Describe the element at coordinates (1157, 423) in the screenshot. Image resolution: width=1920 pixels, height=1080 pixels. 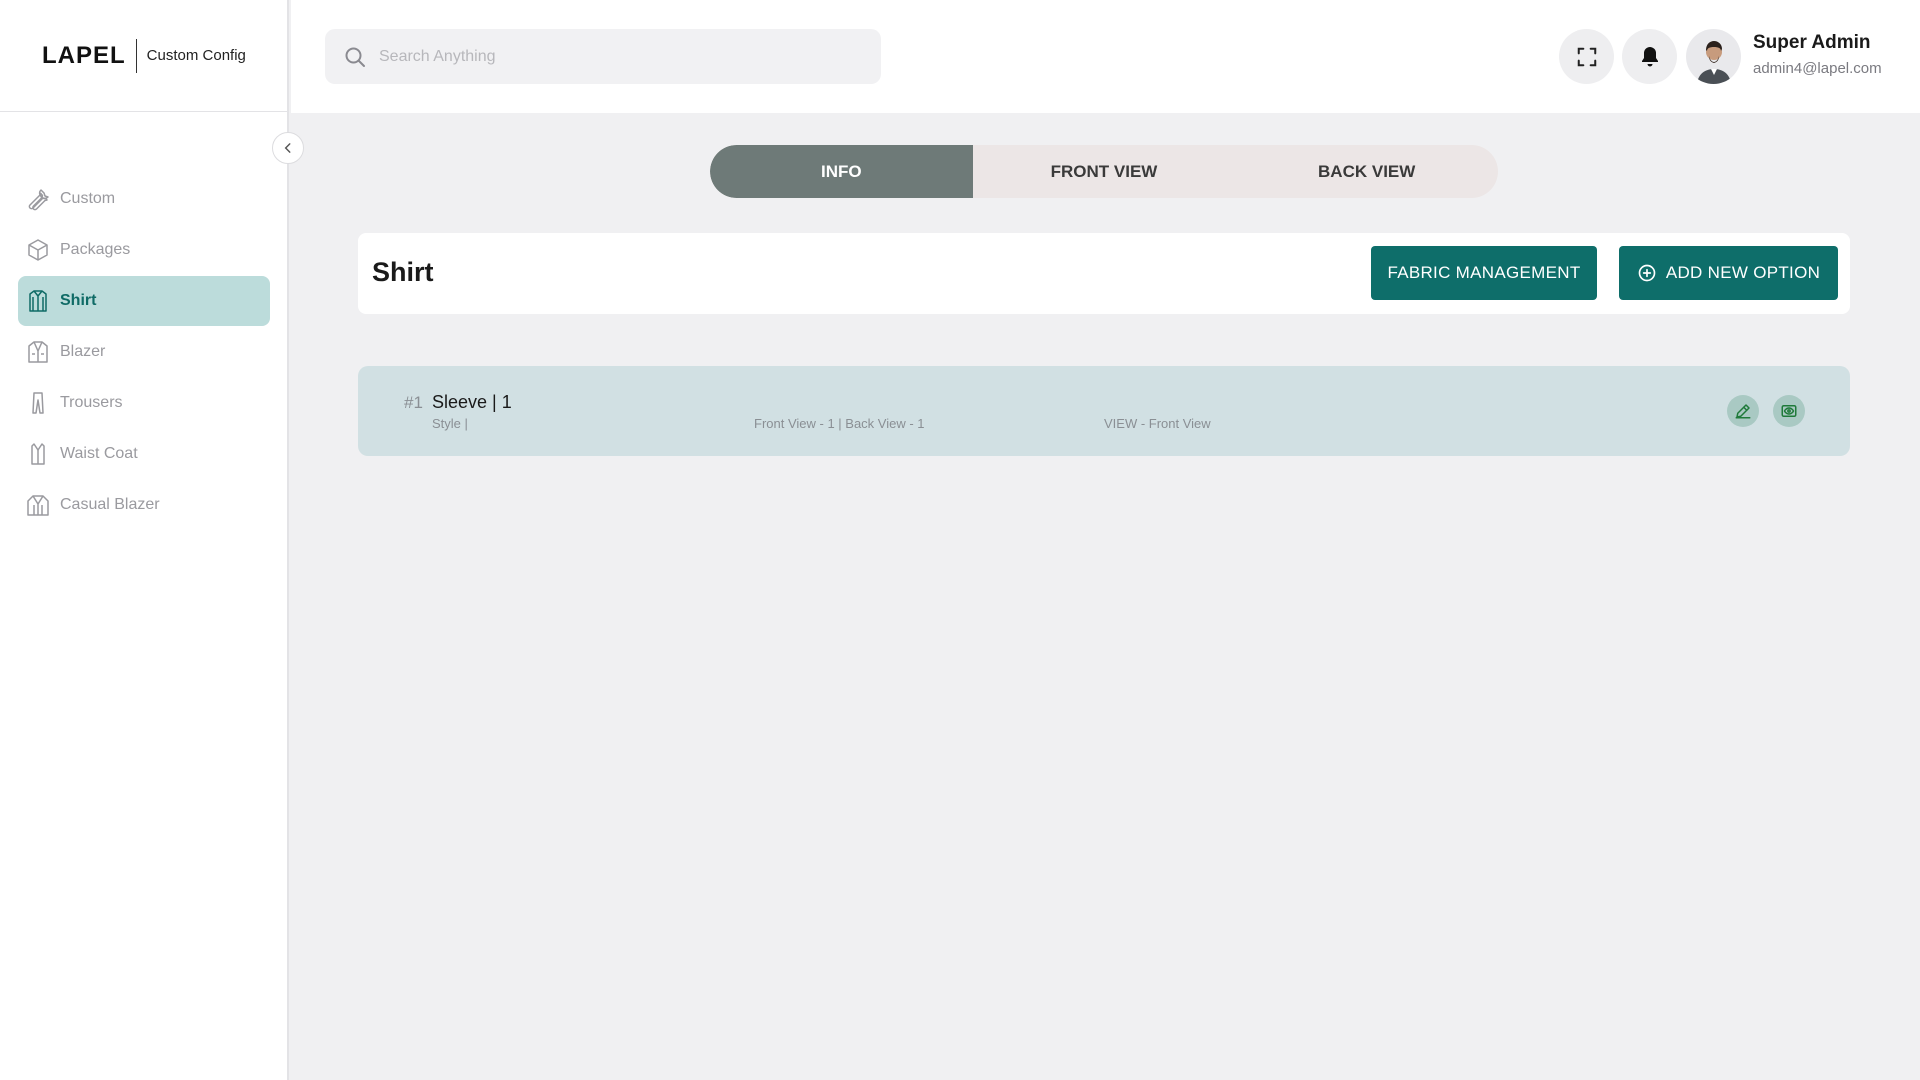
I see `option-view-label: VIEW - Front View` at that location.